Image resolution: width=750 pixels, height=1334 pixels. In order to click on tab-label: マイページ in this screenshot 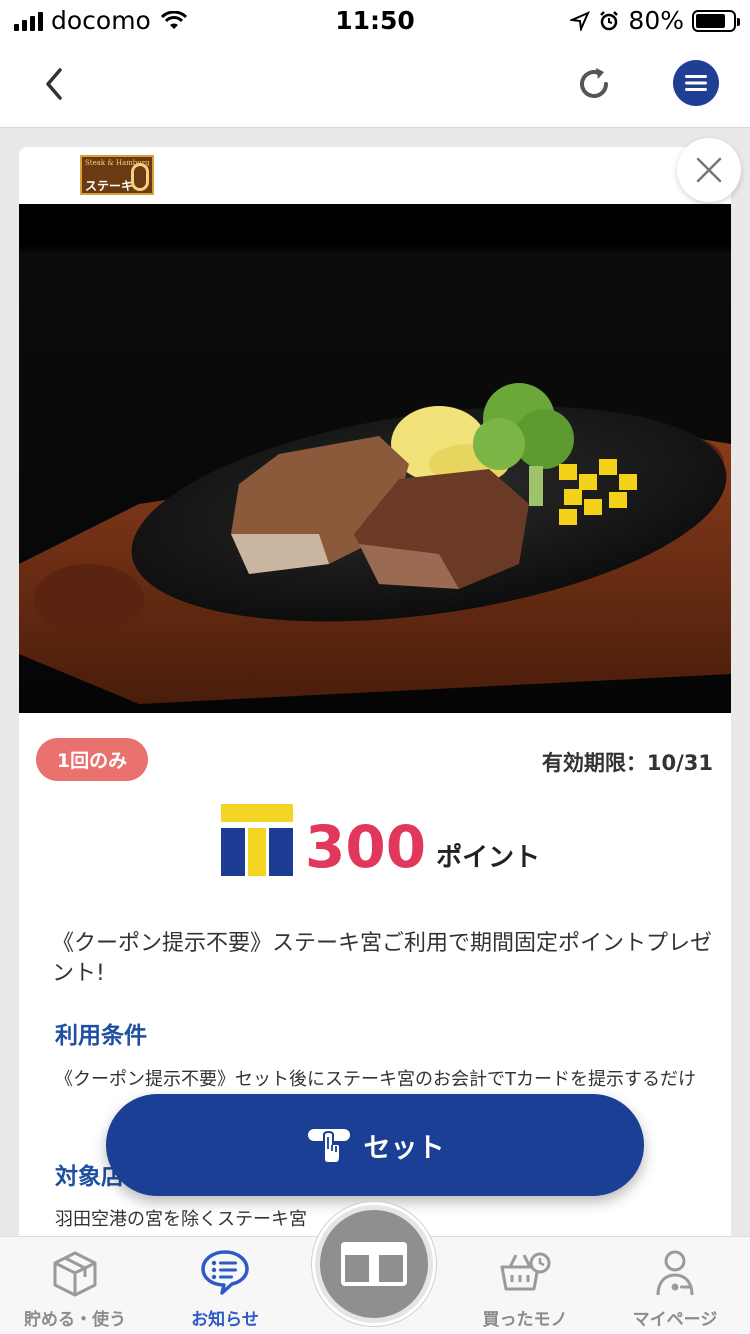, I will do `click(675, 1320)`.